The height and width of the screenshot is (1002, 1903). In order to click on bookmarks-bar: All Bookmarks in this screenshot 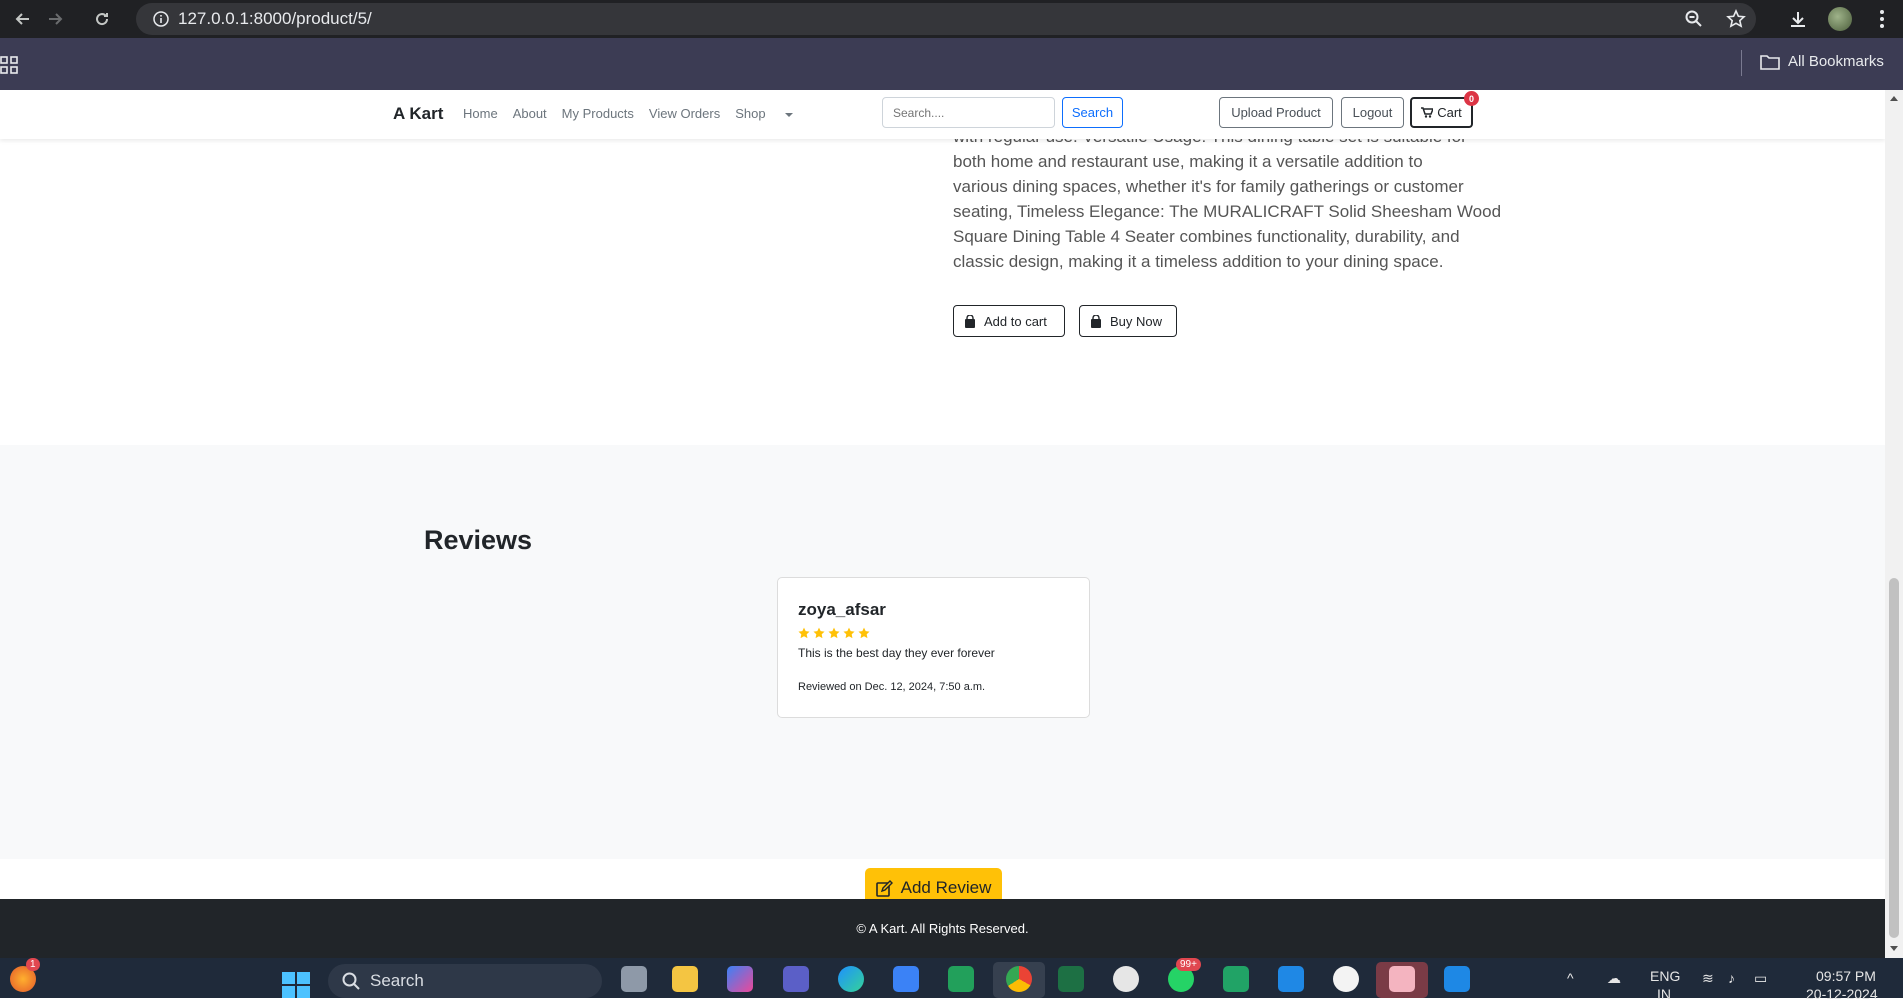, I will do `click(951, 64)`.